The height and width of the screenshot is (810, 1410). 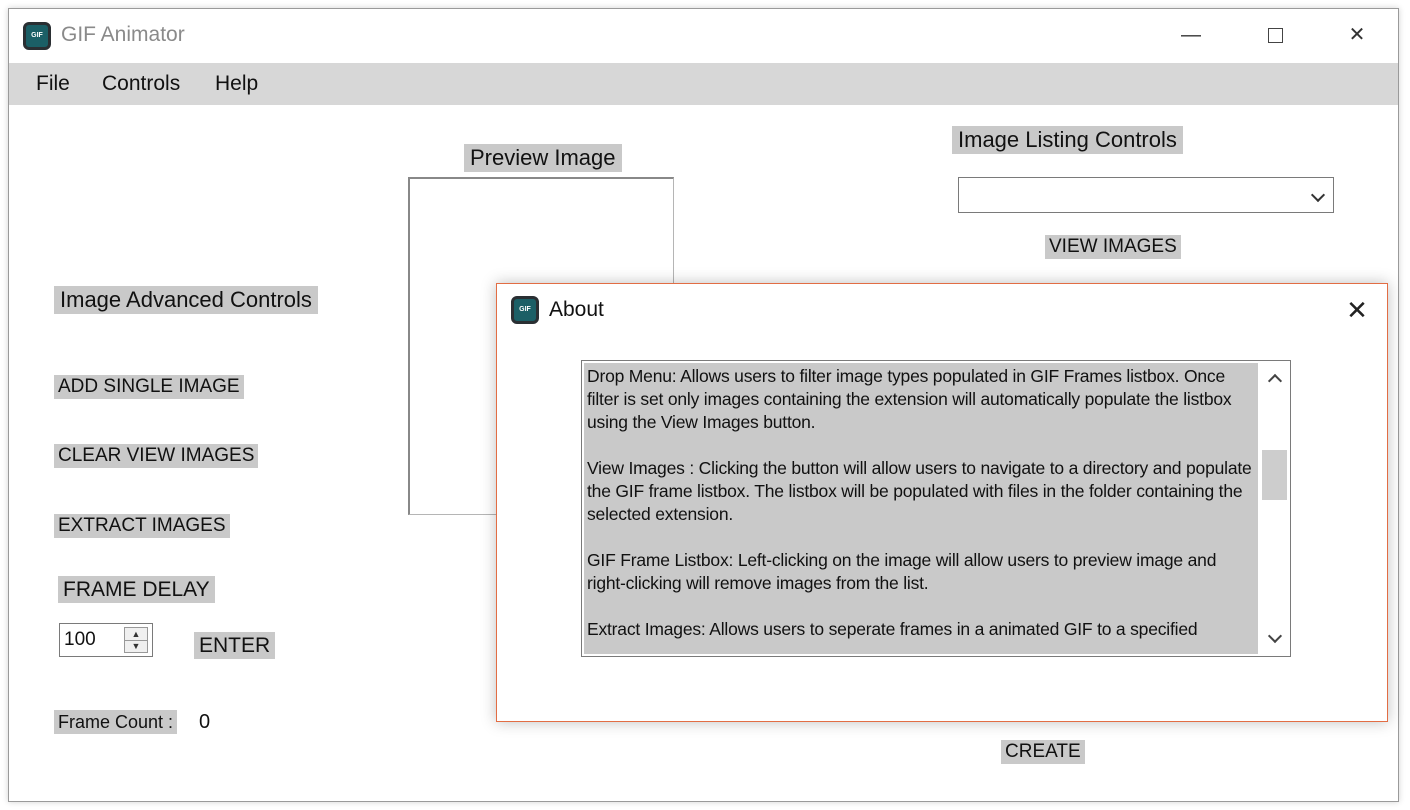 I want to click on menu-bar: File Controls Help, so click(x=703, y=84).